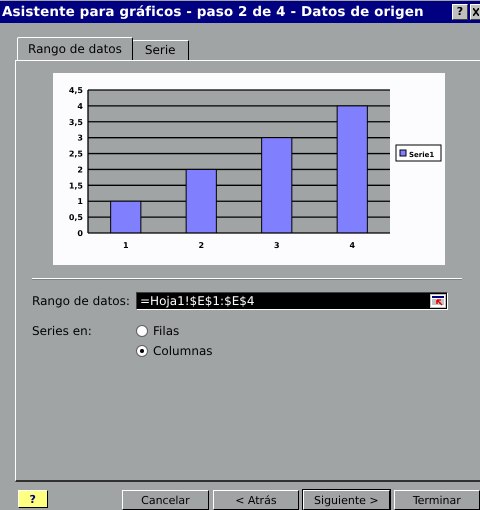 The height and width of the screenshot is (510, 480). I want to click on dialog-button: Siguiente >, so click(346, 500).